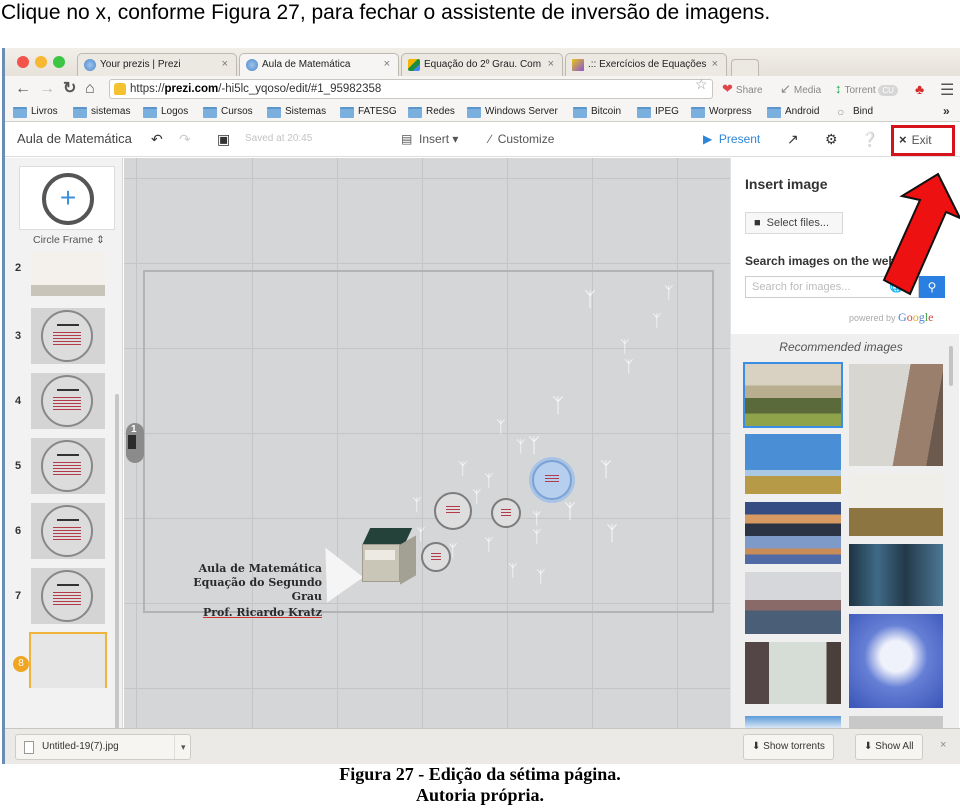 The width and height of the screenshot is (960, 808). I want to click on bookmark-cursos: Cursos, so click(228, 112).